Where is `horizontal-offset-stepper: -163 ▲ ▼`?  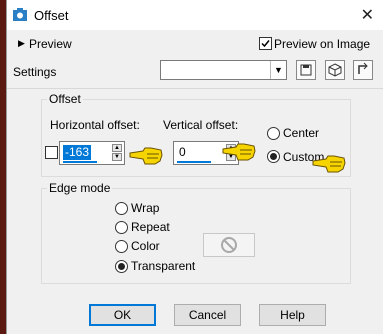 horizontal-offset-stepper: -163 ▲ ▼ is located at coordinates (92, 153).